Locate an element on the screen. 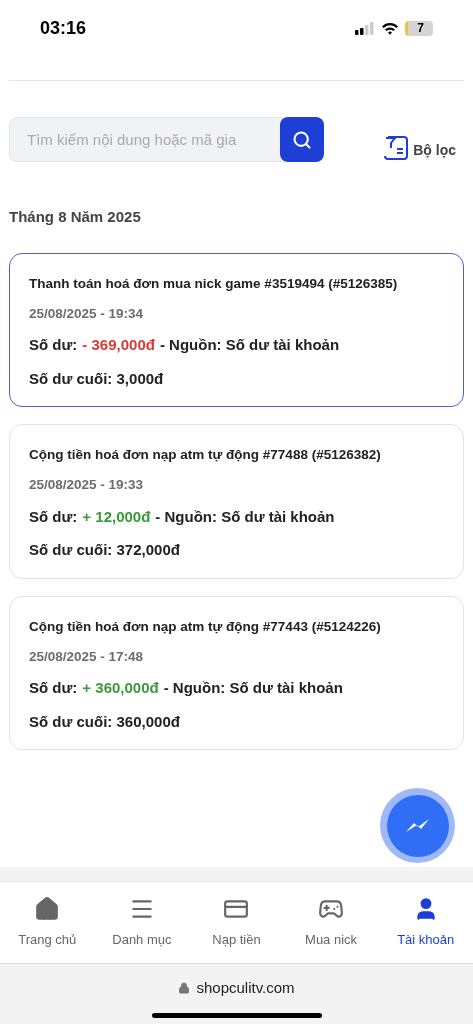 This screenshot has height=1024, width=473. transaction-card: Cộng tiền hoá đơn nạp atm tự động #77488 (#5126382) 25/08/2025 - 19:33 Số dư: + 12,000đ - Nguồn: Số dư tài khoản Số dư cuối: 372,000đ is located at coordinates (236, 501).